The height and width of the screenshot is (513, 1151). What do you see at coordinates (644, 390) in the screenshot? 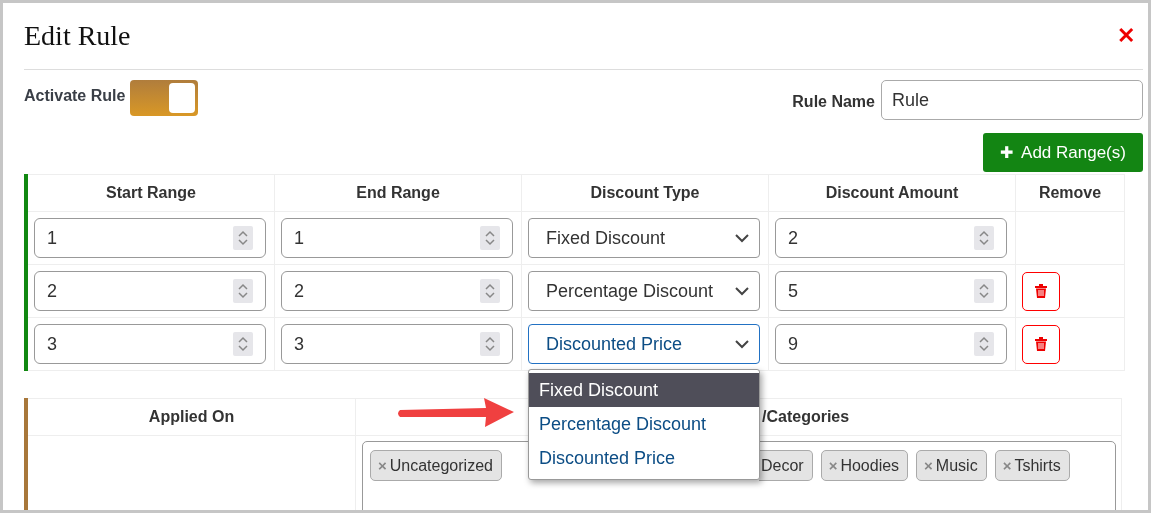
I see `dropdown-option: Fixed Discount` at bounding box center [644, 390].